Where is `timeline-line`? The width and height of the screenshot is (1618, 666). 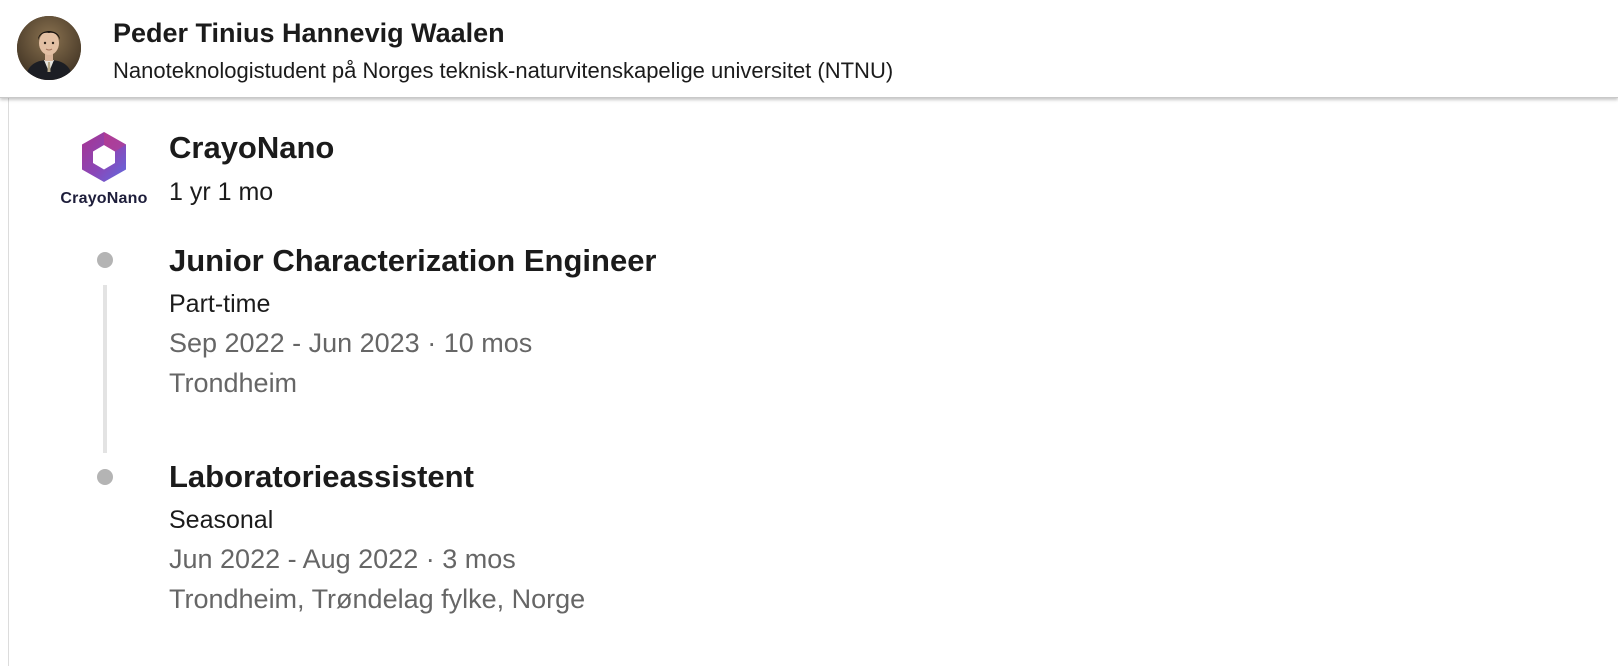
timeline-line is located at coordinates (105, 369).